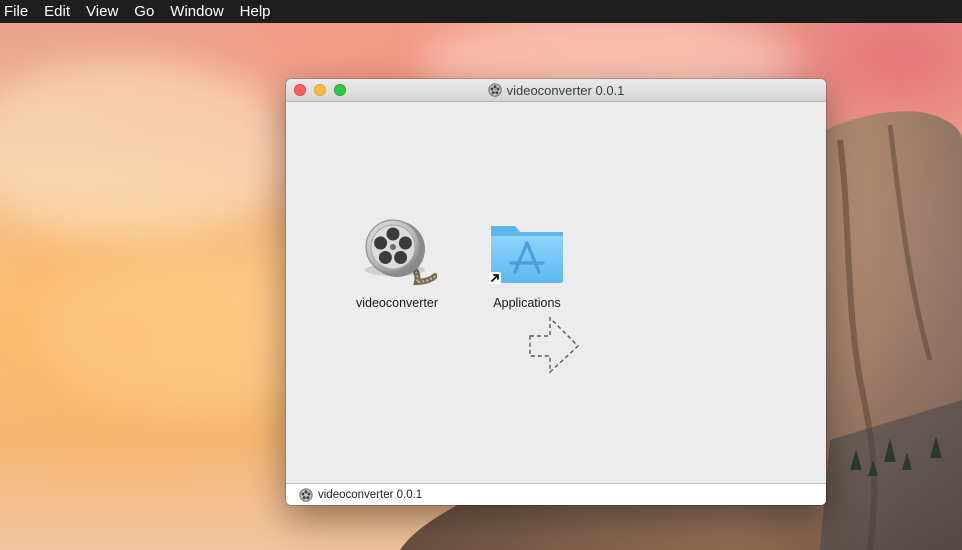 Image resolution: width=962 pixels, height=550 pixels. I want to click on path-bar-label: videoconverter 0.0.1, so click(370, 495).